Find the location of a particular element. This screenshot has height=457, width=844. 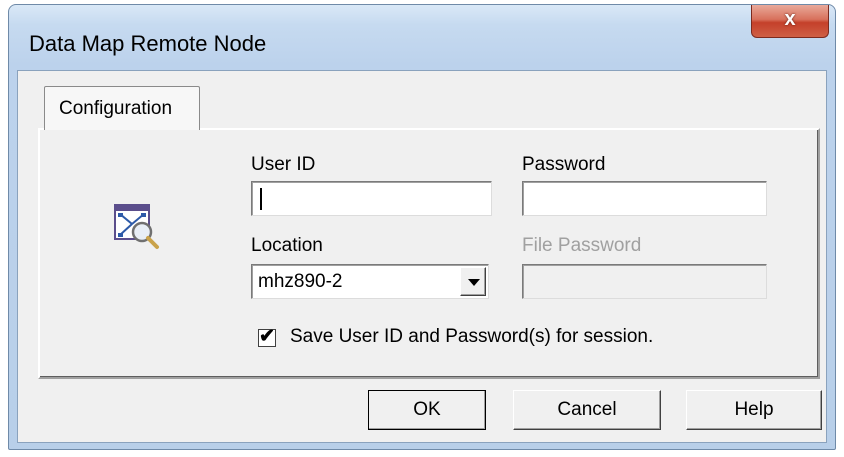

location-value: mhz890-2 is located at coordinates (300, 281).